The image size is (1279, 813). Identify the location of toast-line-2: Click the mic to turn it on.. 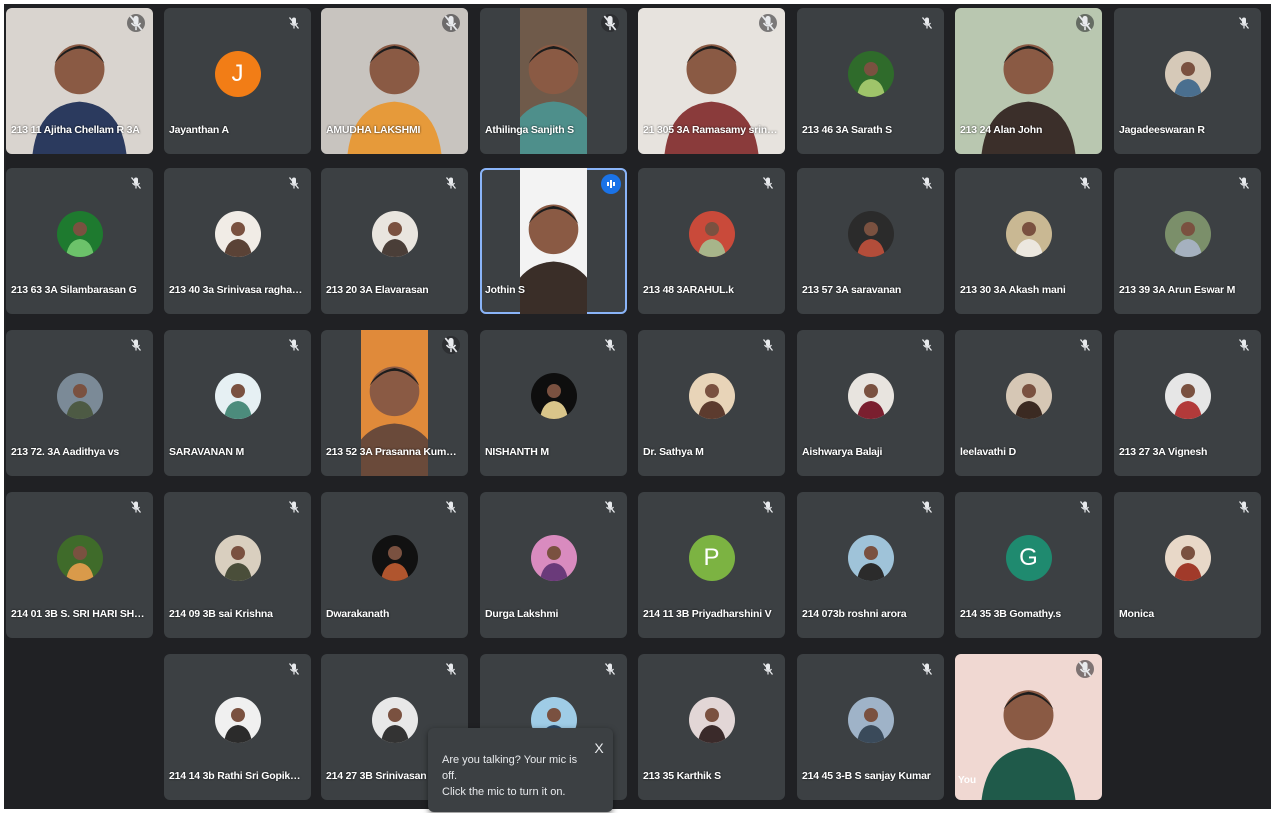
(504, 792).